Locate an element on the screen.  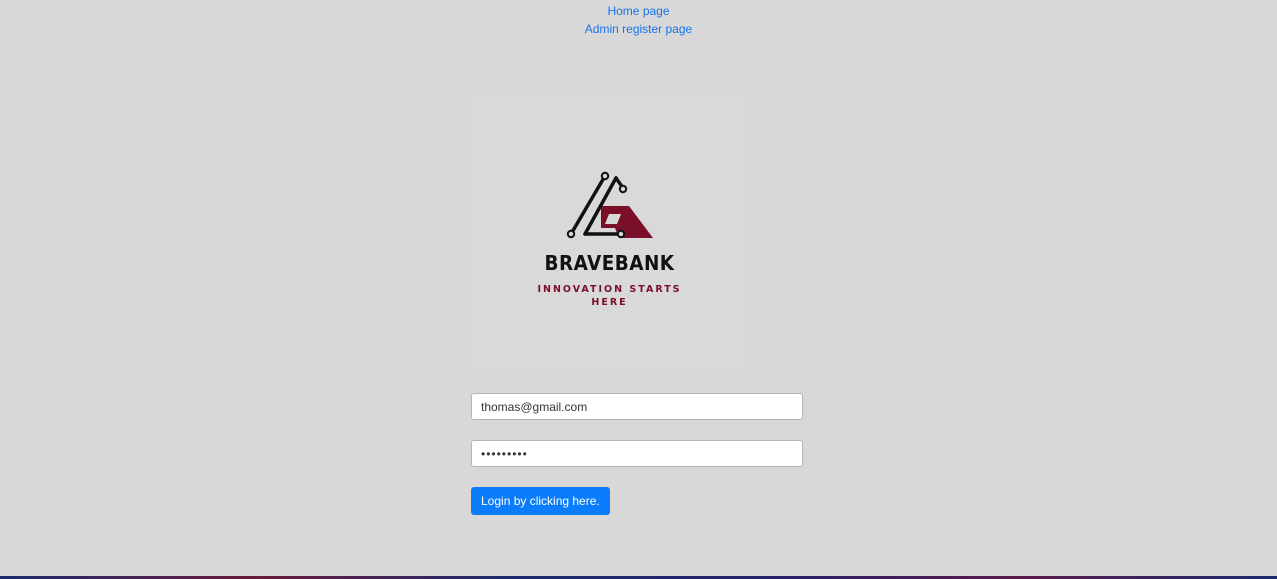
admin-register-link: Admin register page is located at coordinates (638, 29).